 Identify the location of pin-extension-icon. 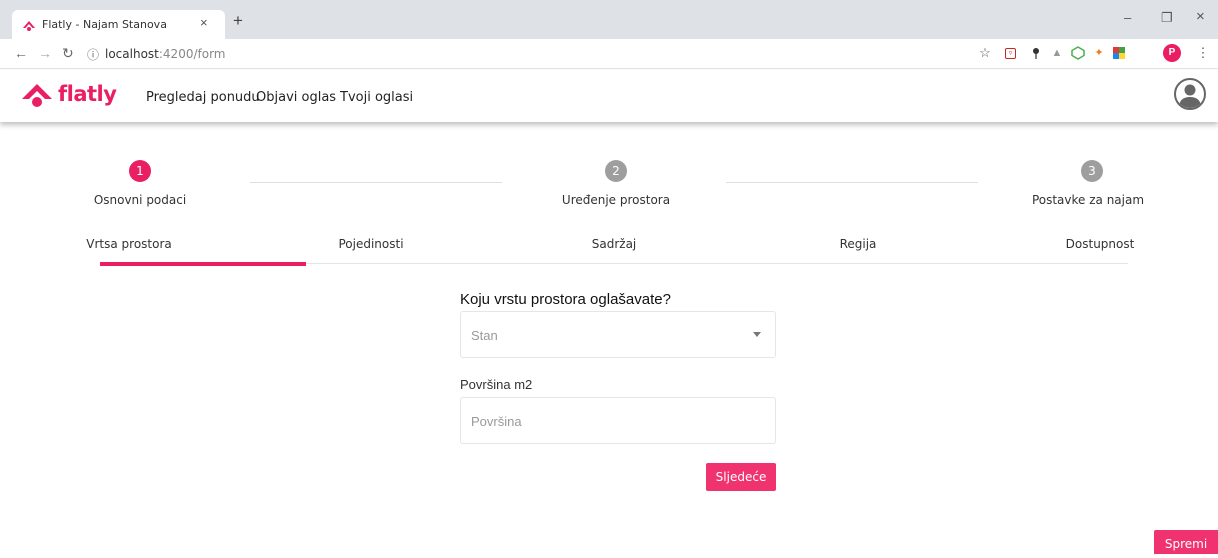
(1036, 53).